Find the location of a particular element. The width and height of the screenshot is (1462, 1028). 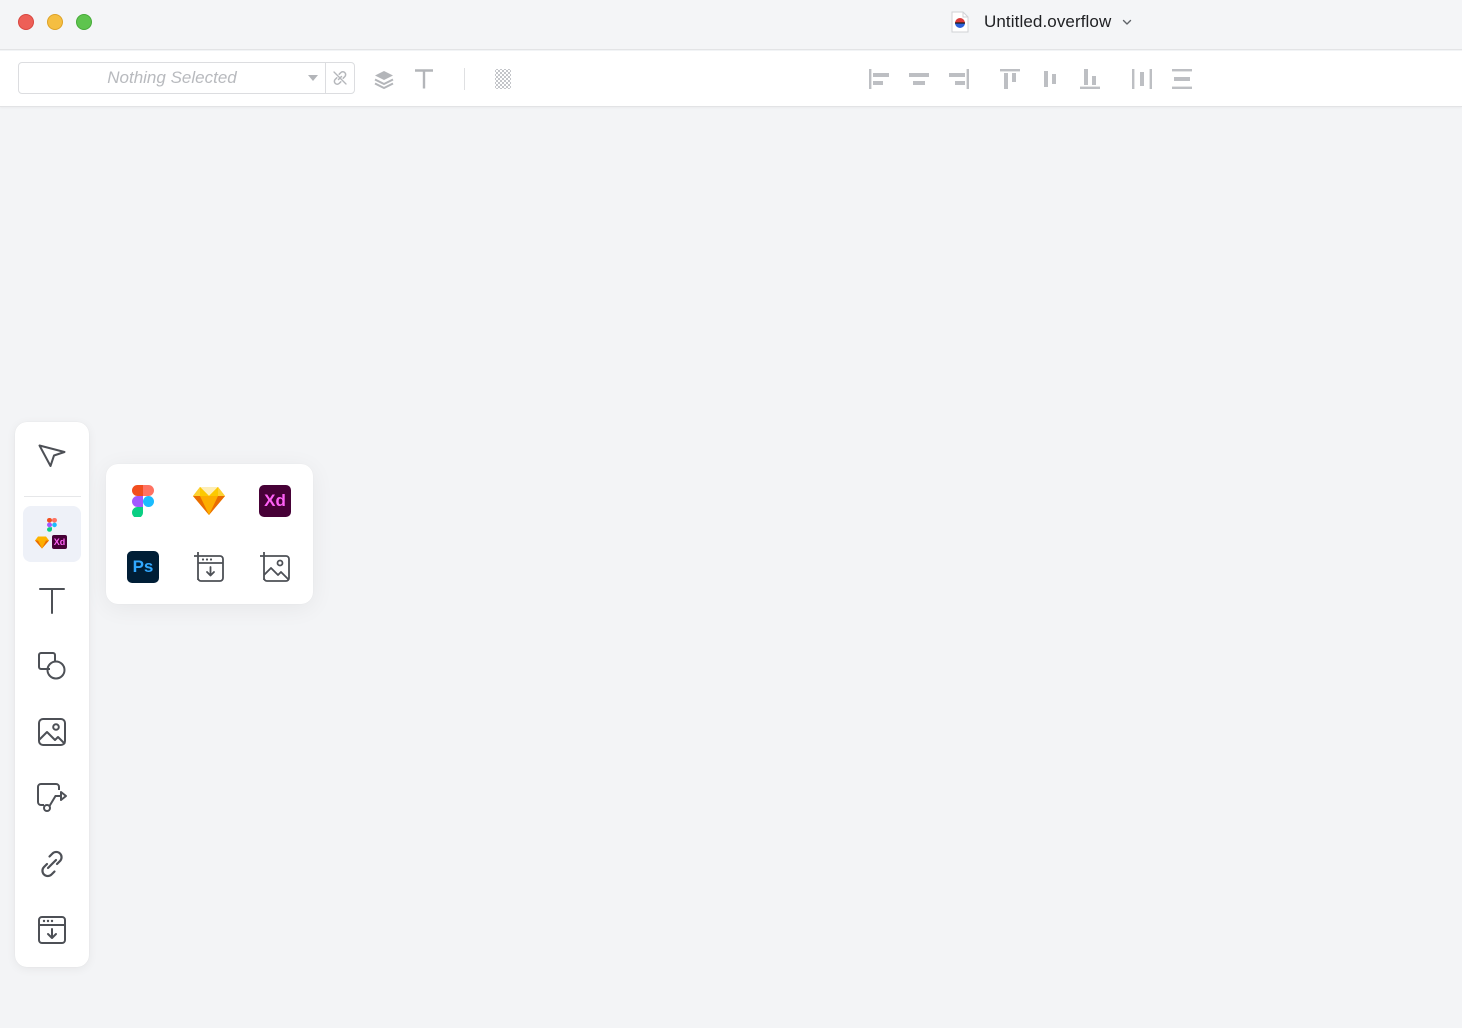

text-icon is located at coordinates (52, 601).